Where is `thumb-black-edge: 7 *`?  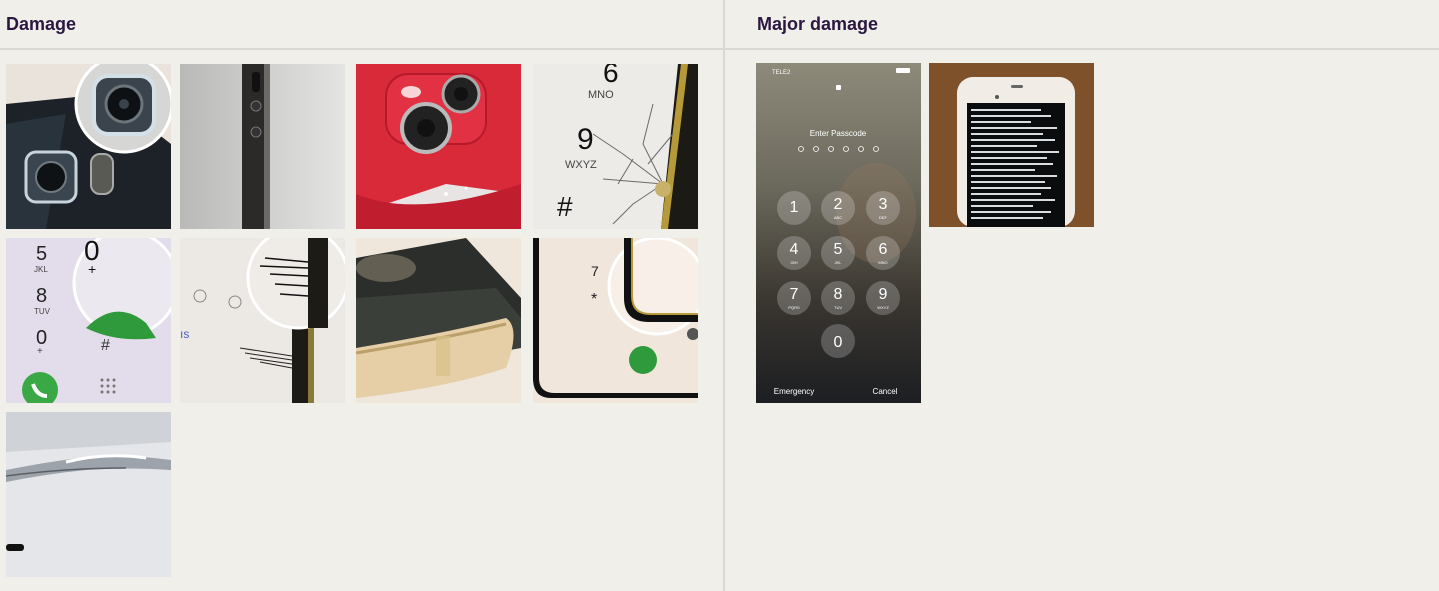 thumb-black-edge: 7 * is located at coordinates (615, 320).